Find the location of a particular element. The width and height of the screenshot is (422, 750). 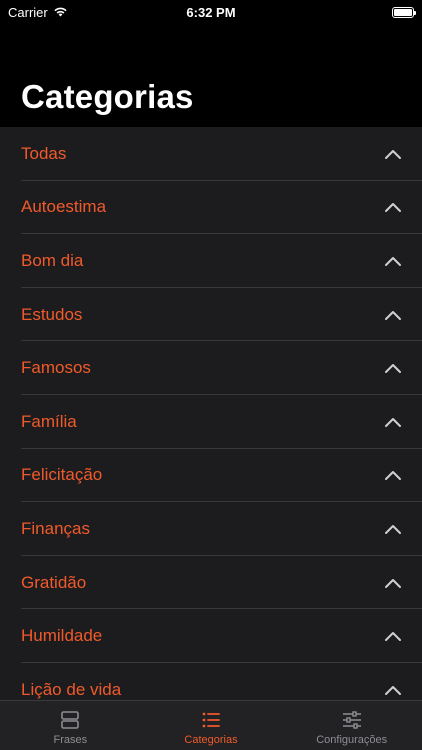

category-label: Todas is located at coordinates (44, 153).